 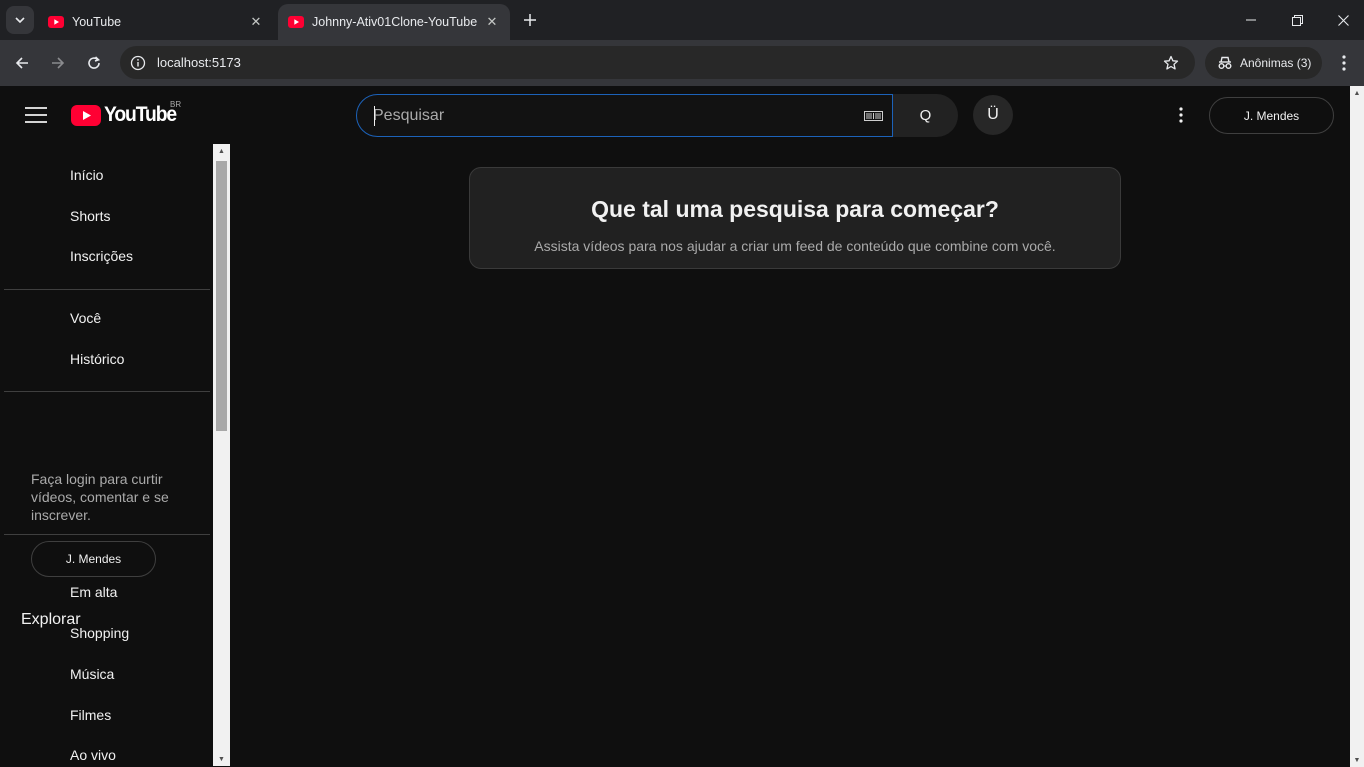 I want to click on restore-button, so click(x=1297, y=20).